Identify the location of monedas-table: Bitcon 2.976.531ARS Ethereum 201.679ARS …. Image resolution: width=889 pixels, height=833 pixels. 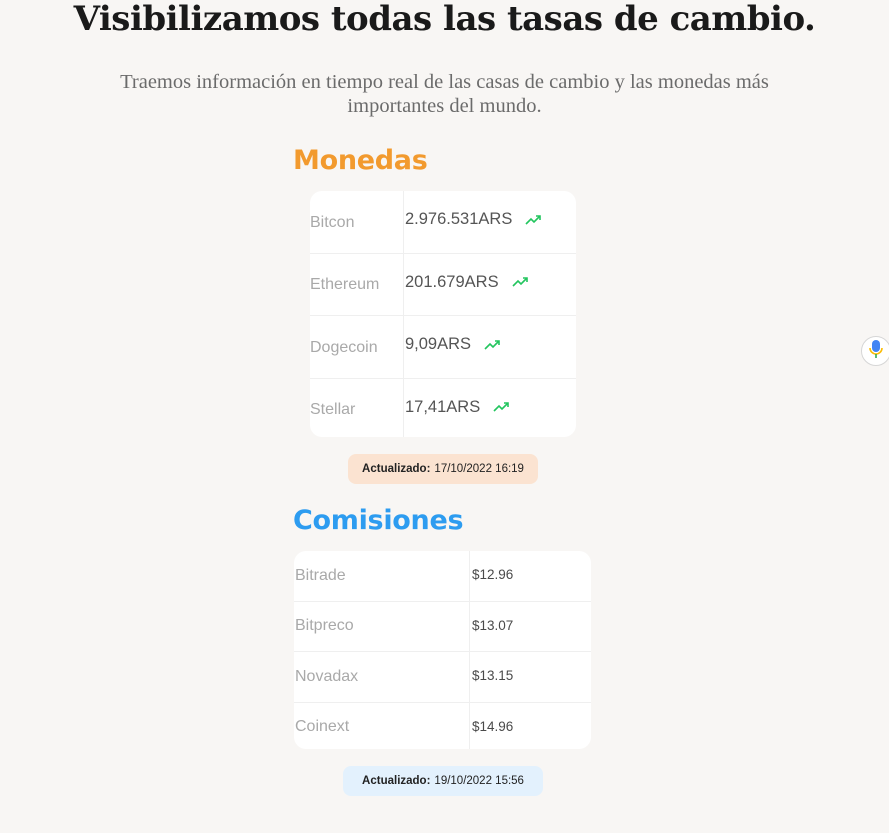
(443, 314).